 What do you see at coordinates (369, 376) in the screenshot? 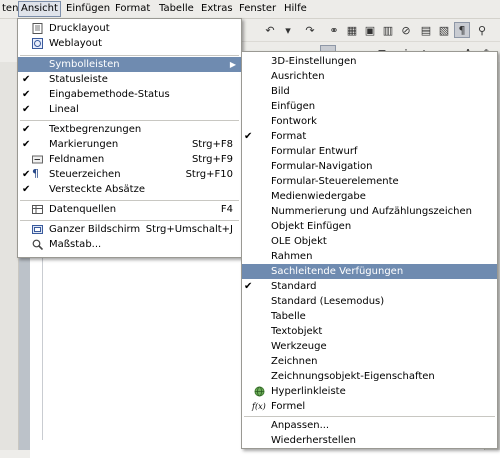
I see `submenu-item-drawing-object-properties: Zeichnungsobjekt-Eigenschaften` at bounding box center [369, 376].